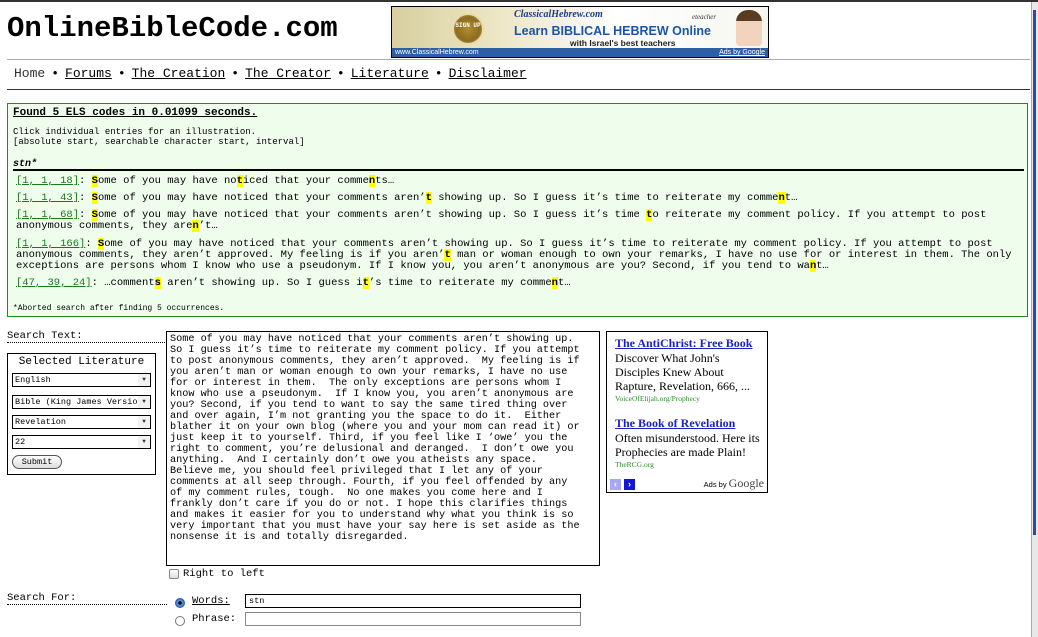  Describe the element at coordinates (488, 73) in the screenshot. I see `nav-disclaimer: Disclaimer` at that location.